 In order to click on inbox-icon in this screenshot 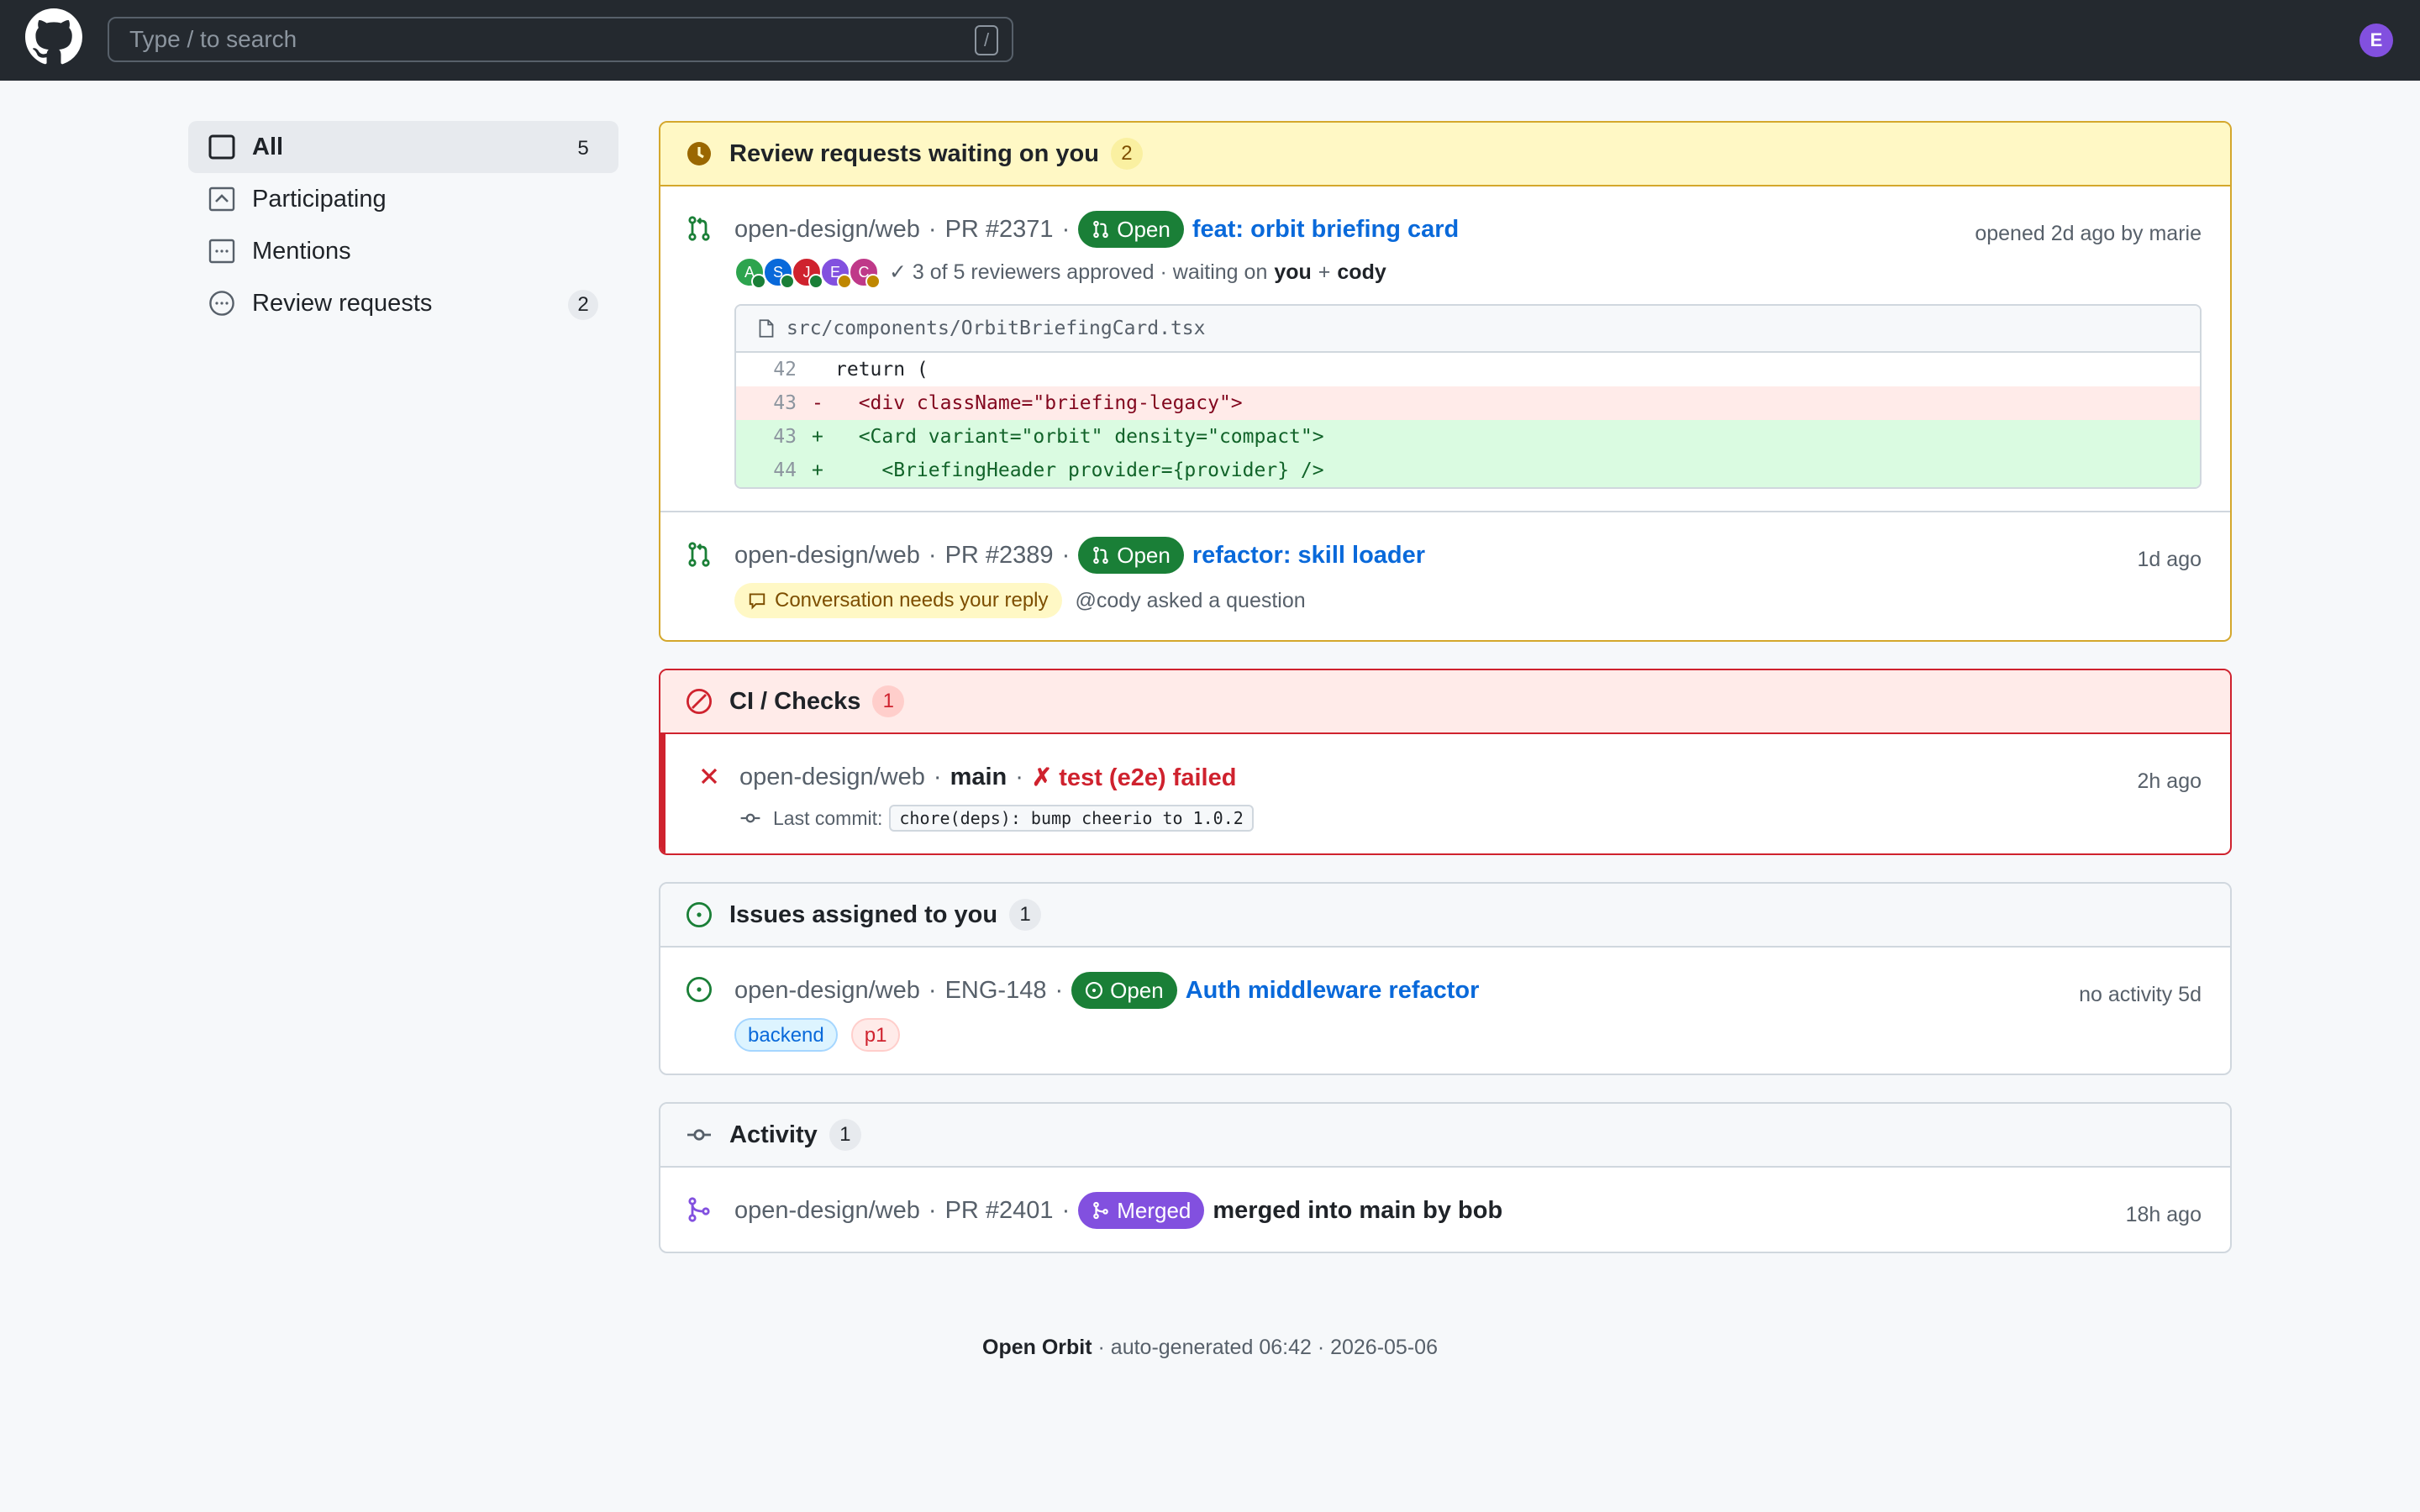, I will do `click(221, 147)`.